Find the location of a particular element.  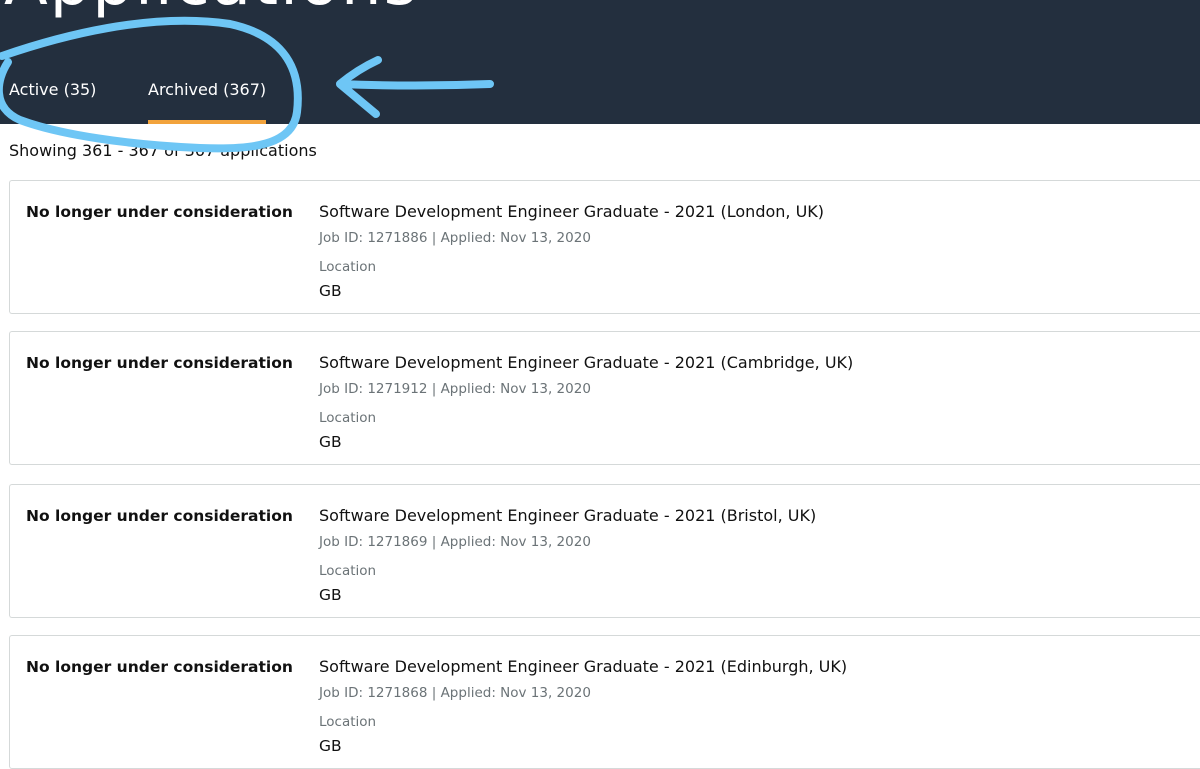

results-count: Showing 361 - 367 of 367 applications is located at coordinates (163, 150).